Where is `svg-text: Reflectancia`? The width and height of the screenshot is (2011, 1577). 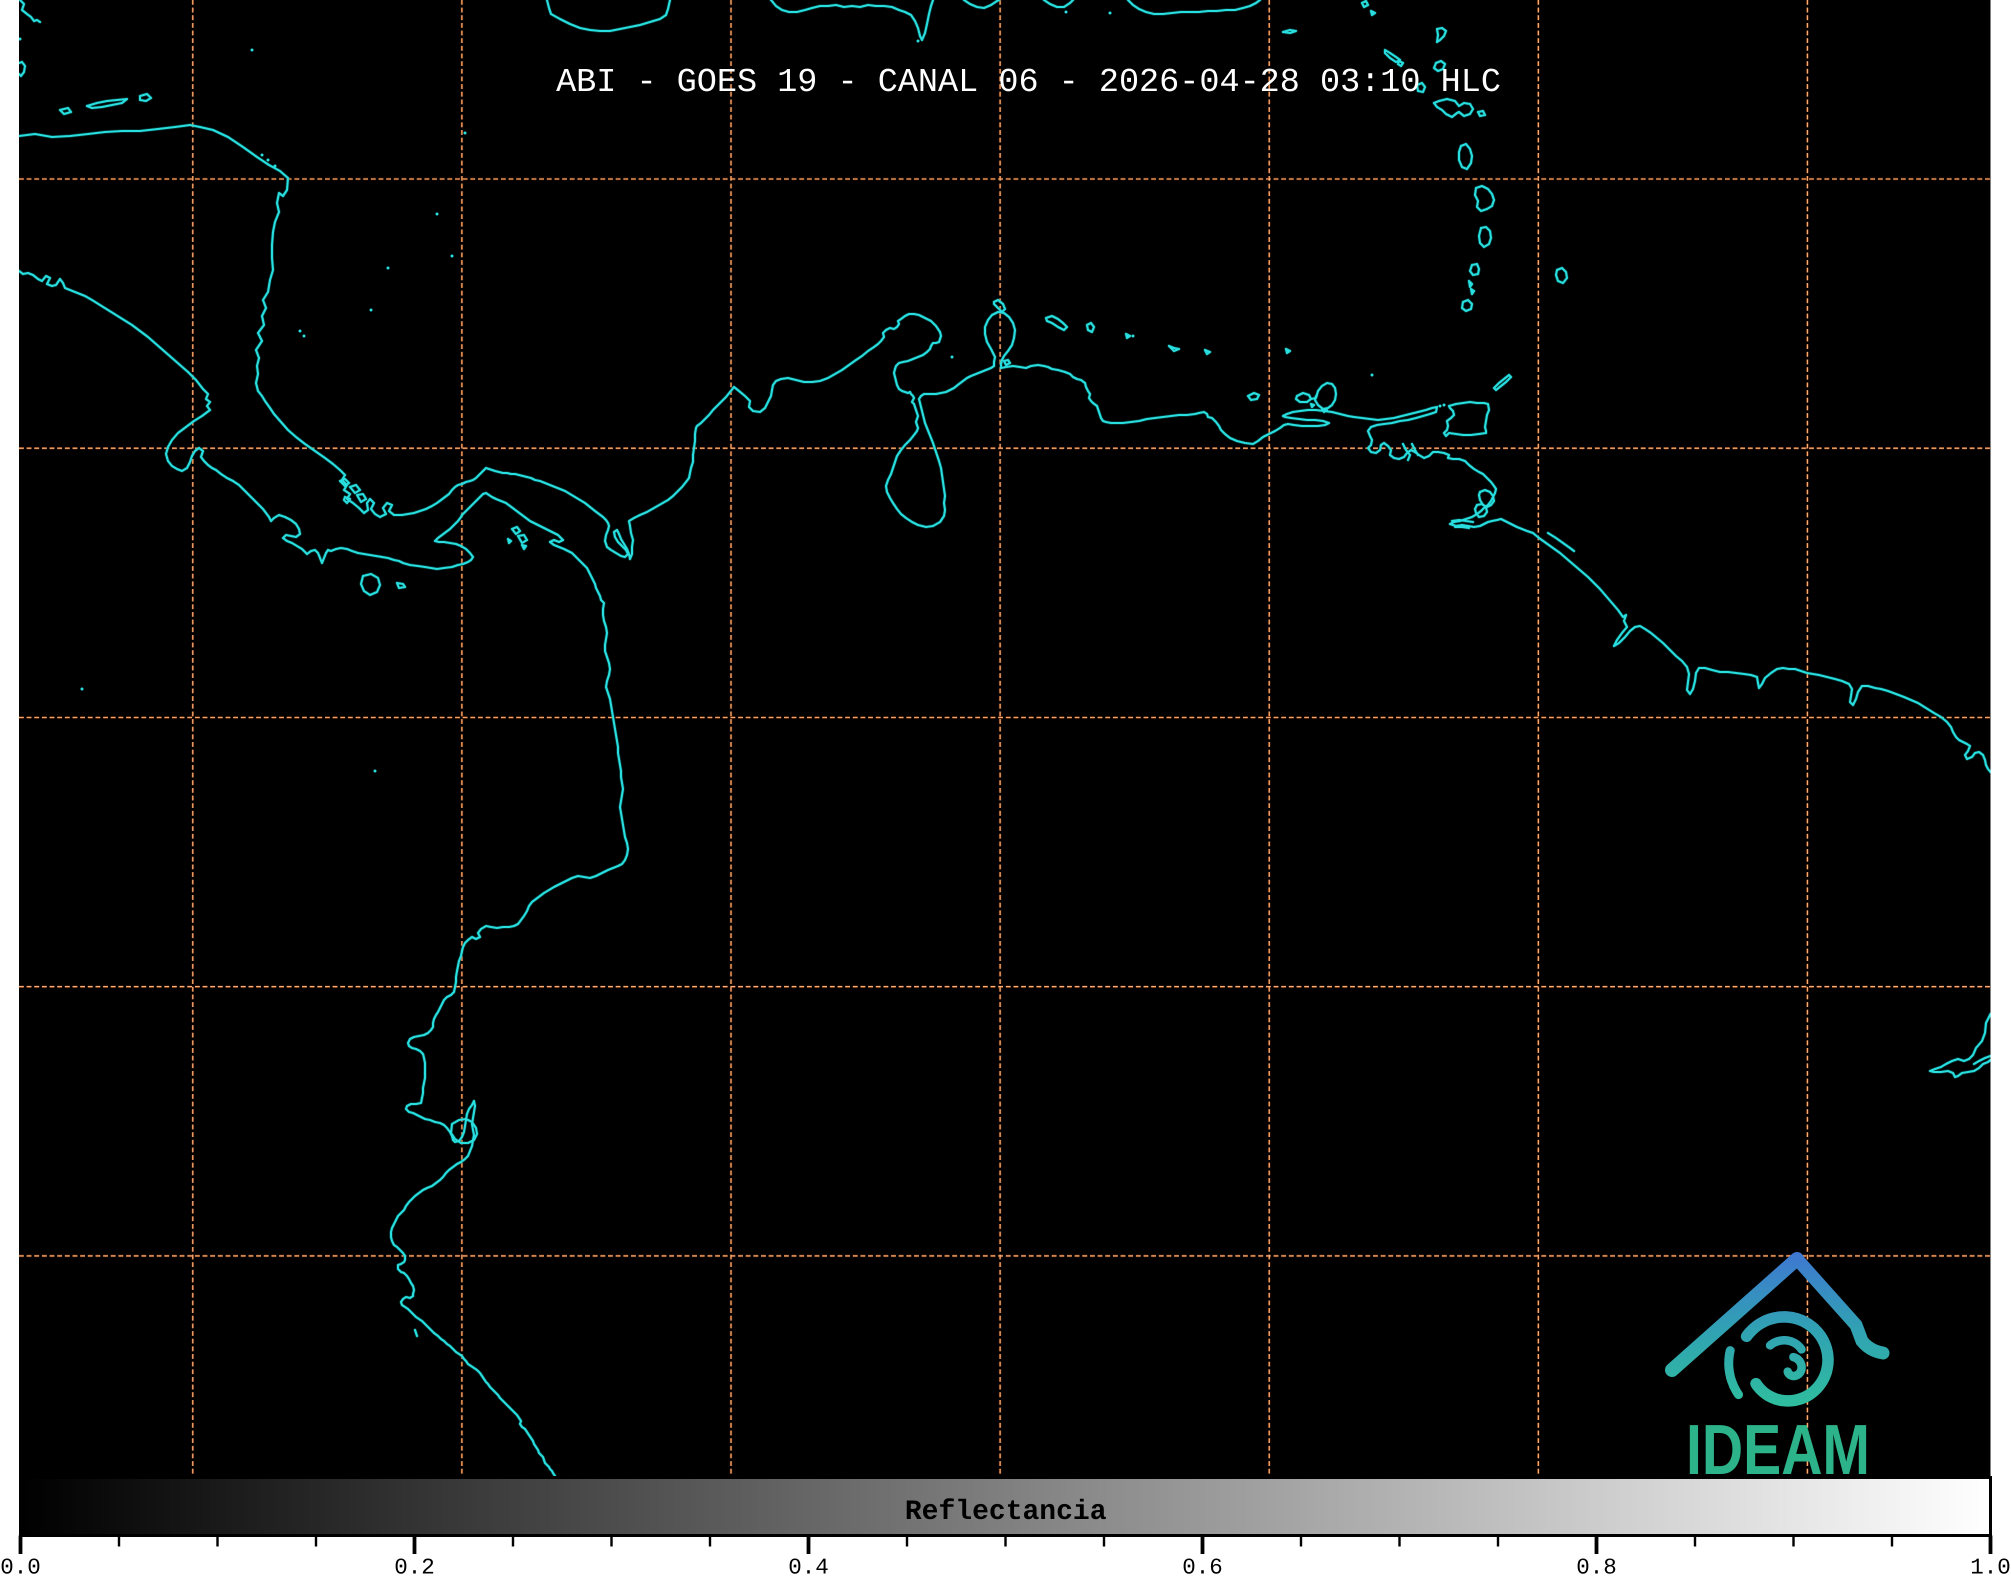 svg-text: Reflectancia is located at coordinates (1006, 1512).